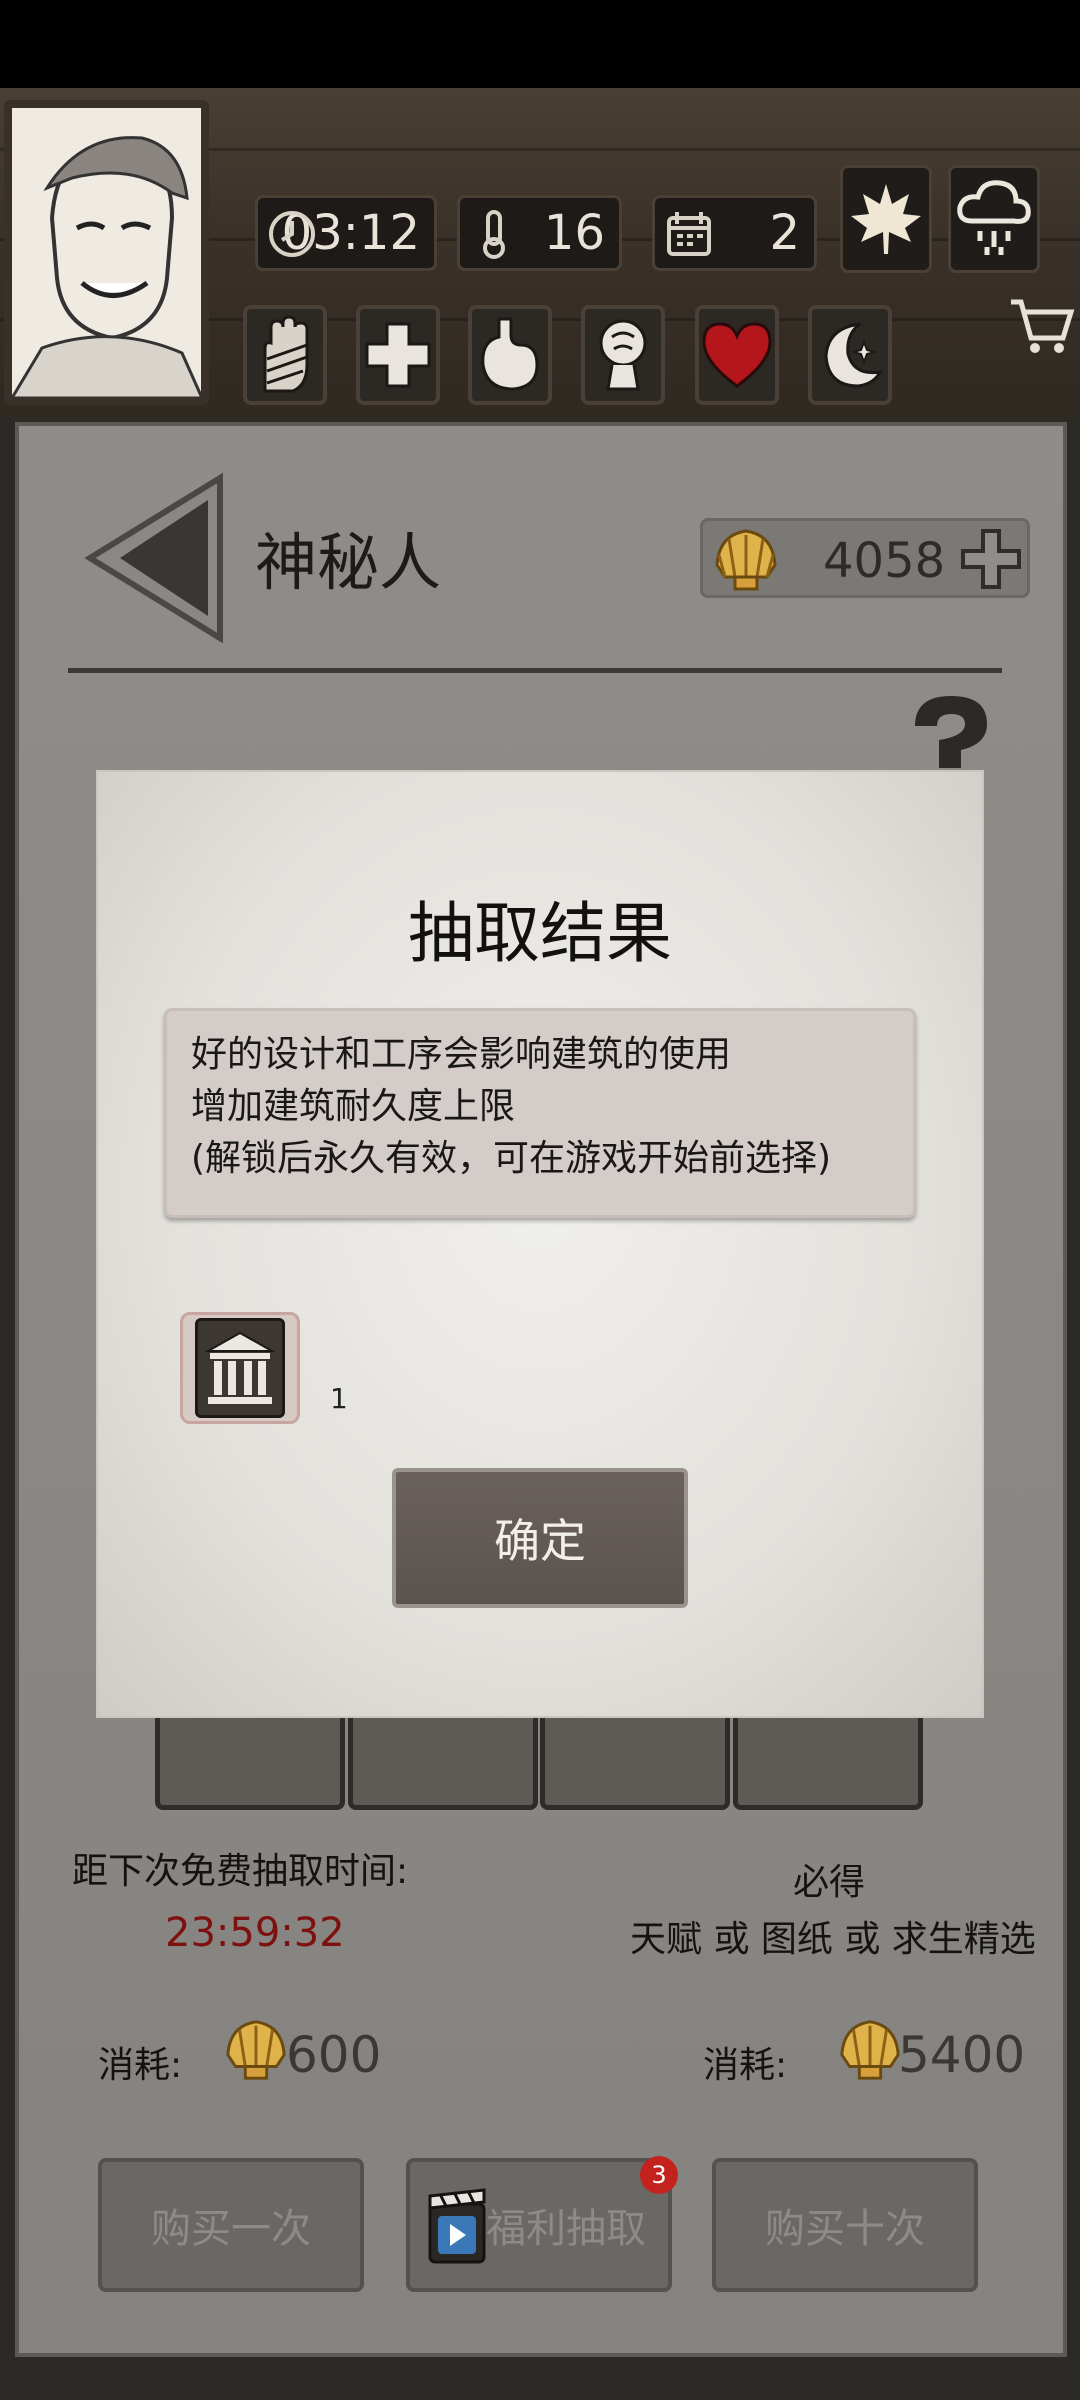 The height and width of the screenshot is (2400, 1080). Describe the element at coordinates (540, 1538) in the screenshot. I see `confirm-button: 确定` at that location.